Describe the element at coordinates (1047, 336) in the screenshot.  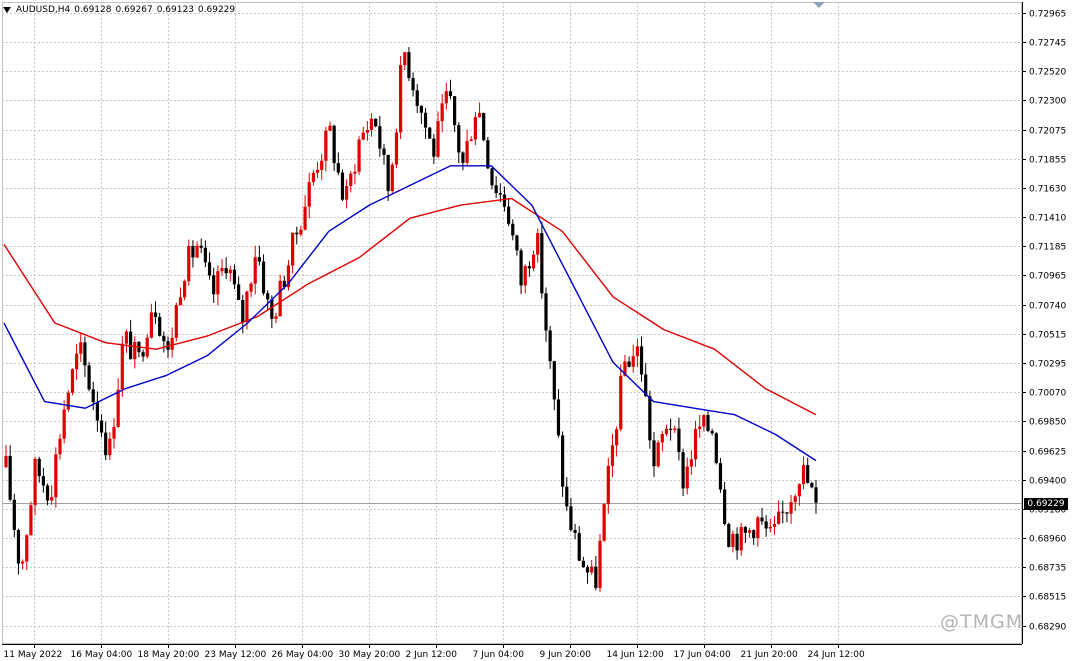
I see `y-tick-label: 0.70515` at that location.